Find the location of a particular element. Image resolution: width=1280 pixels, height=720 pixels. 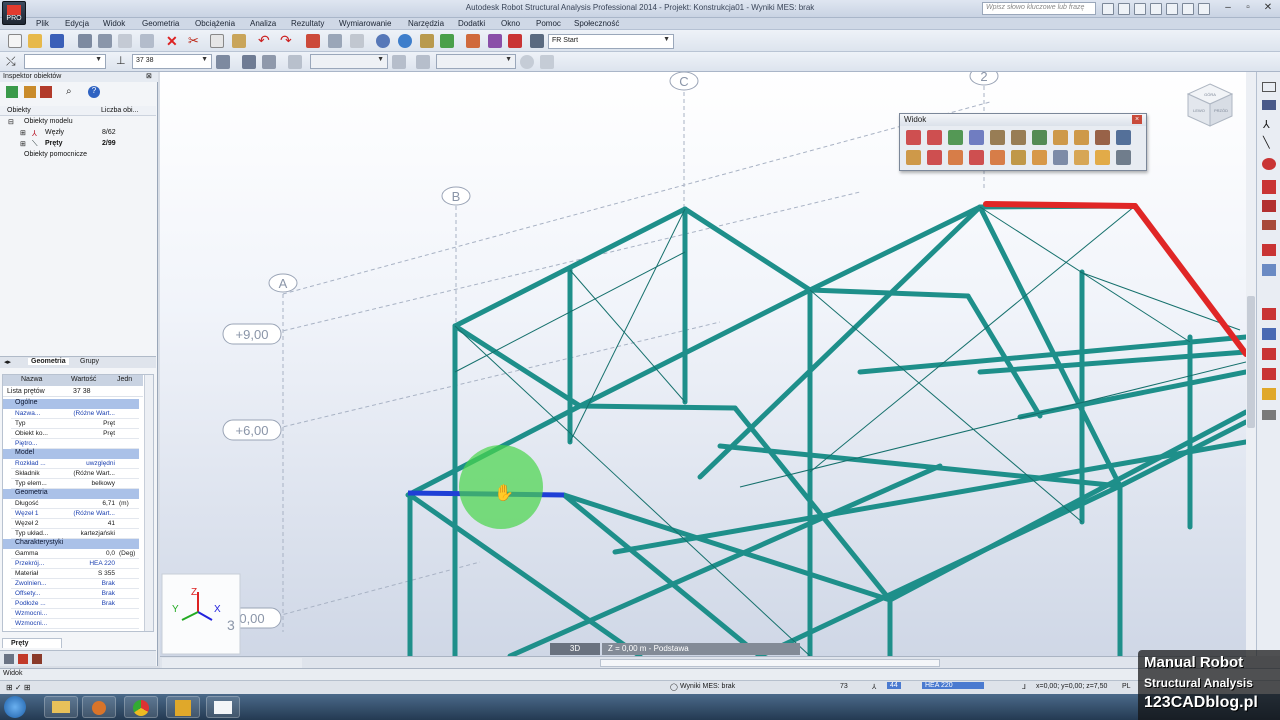

property-row: Typ układ... kartezjański is located at coordinates (75, 534).